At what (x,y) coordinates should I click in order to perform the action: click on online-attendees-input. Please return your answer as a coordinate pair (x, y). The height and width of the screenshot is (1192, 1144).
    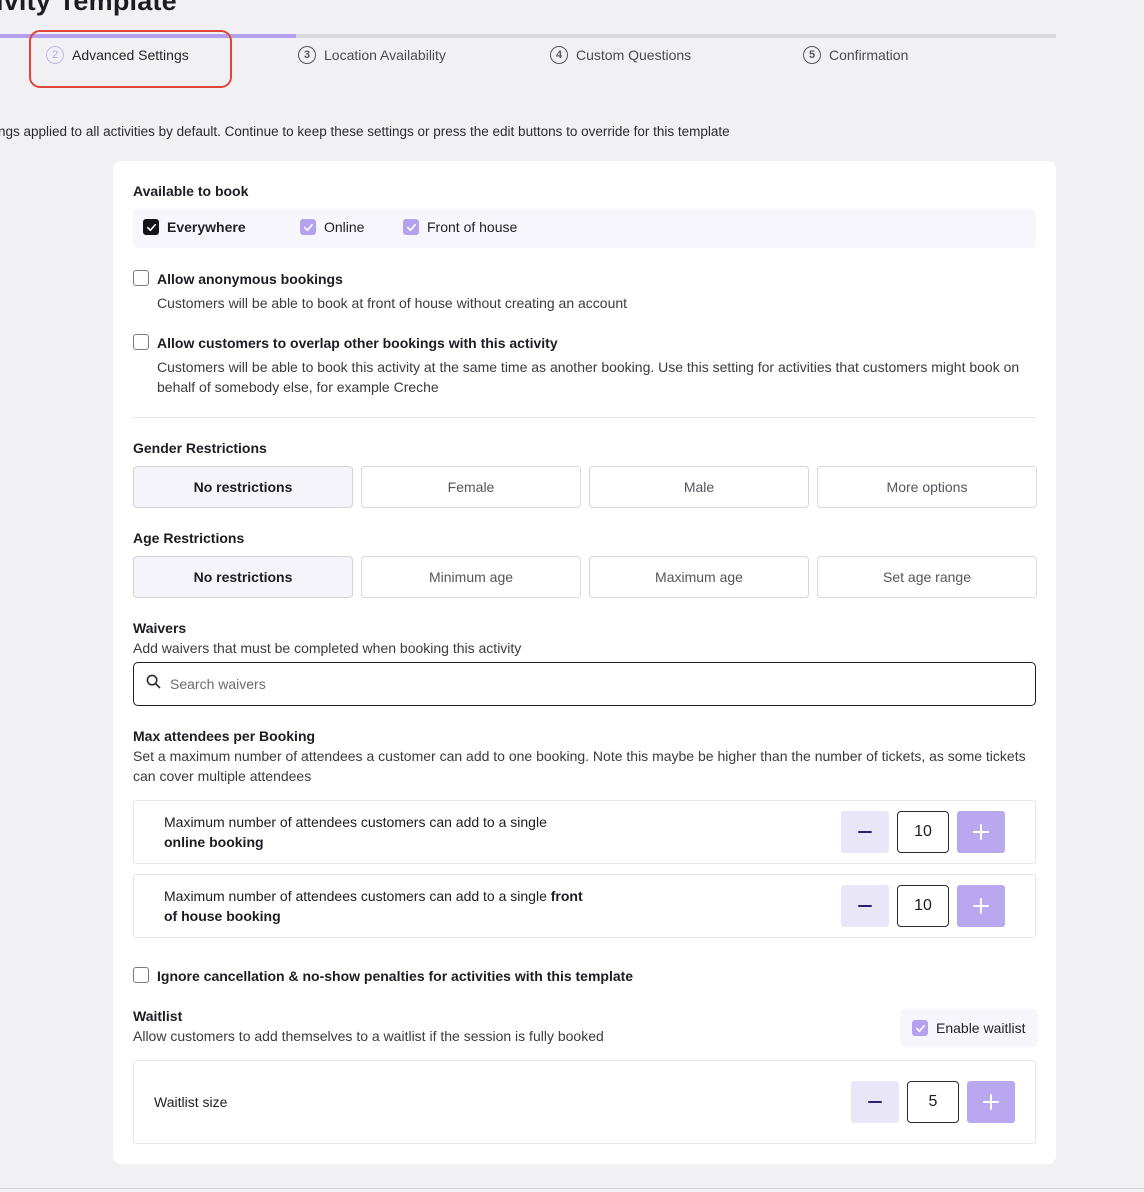
    Looking at the image, I should click on (923, 832).